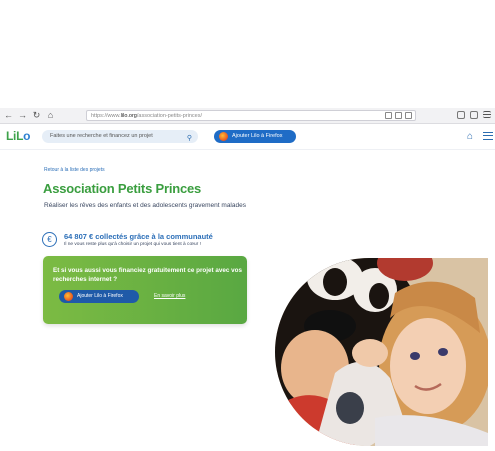 This screenshot has width=495, height=451. I want to click on back-arrow-icon: ←, so click(8, 115).